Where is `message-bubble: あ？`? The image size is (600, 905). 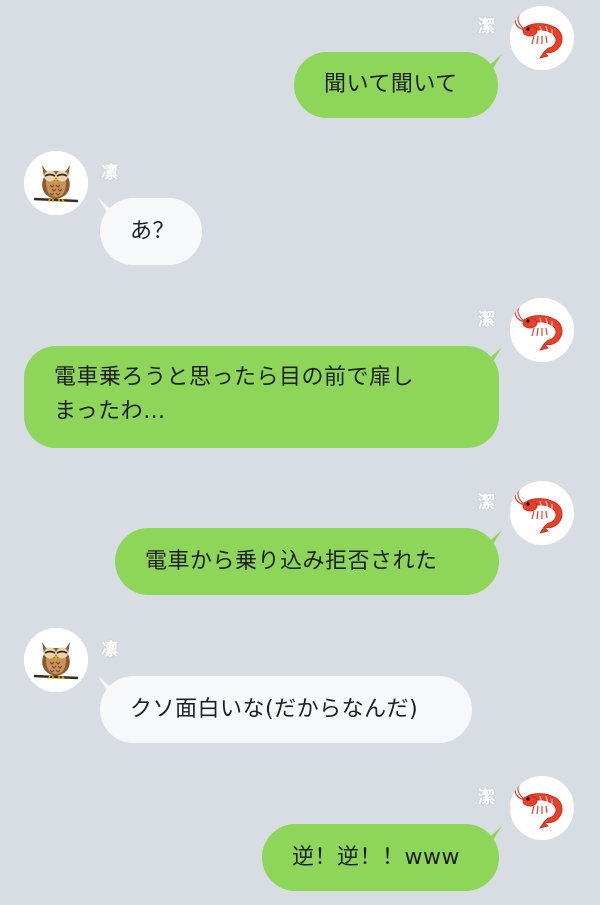 message-bubble: あ？ is located at coordinates (151, 231).